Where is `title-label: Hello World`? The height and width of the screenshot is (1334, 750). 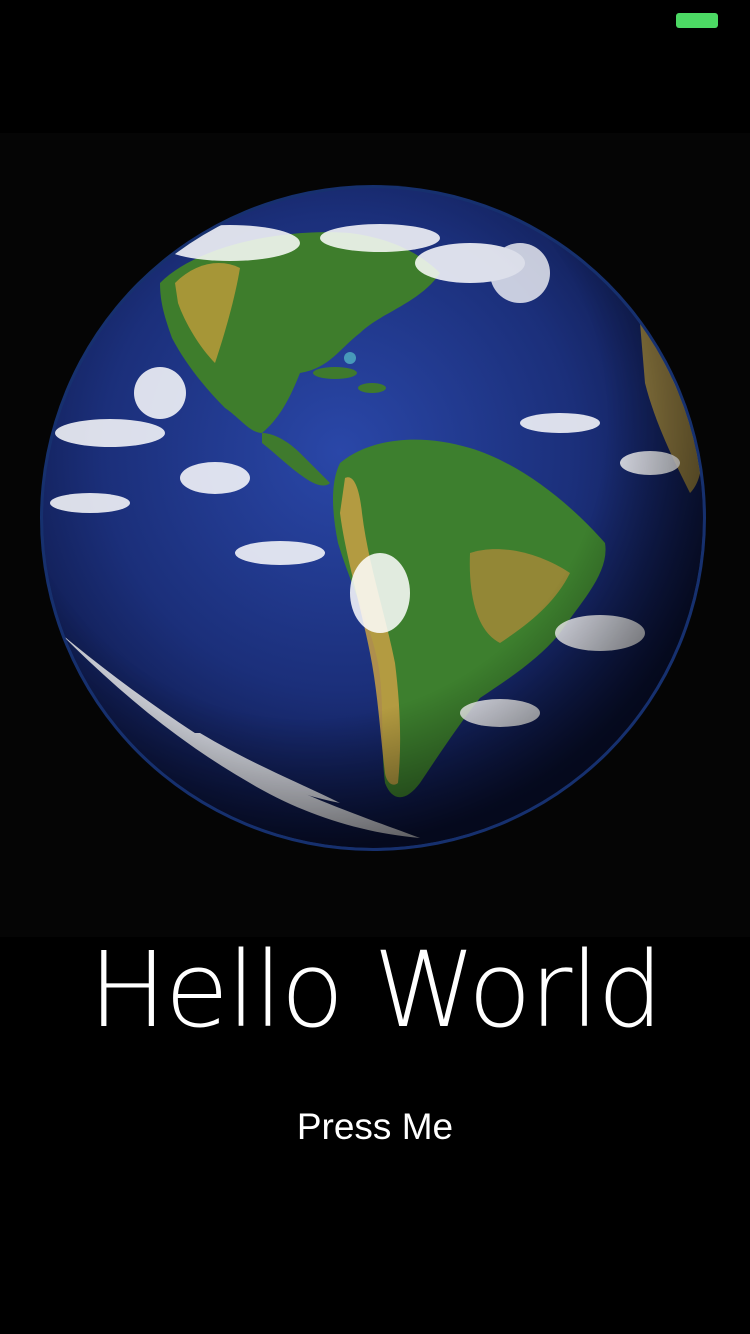
title-label: Hello World is located at coordinates (376, 990).